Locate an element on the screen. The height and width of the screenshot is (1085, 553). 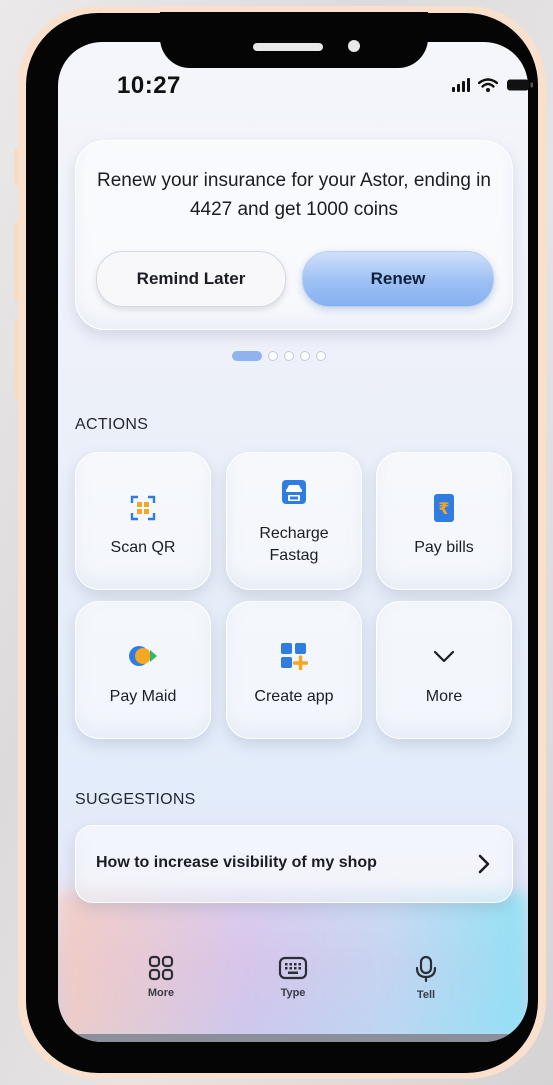
nav-label: More is located at coordinates (161, 993).